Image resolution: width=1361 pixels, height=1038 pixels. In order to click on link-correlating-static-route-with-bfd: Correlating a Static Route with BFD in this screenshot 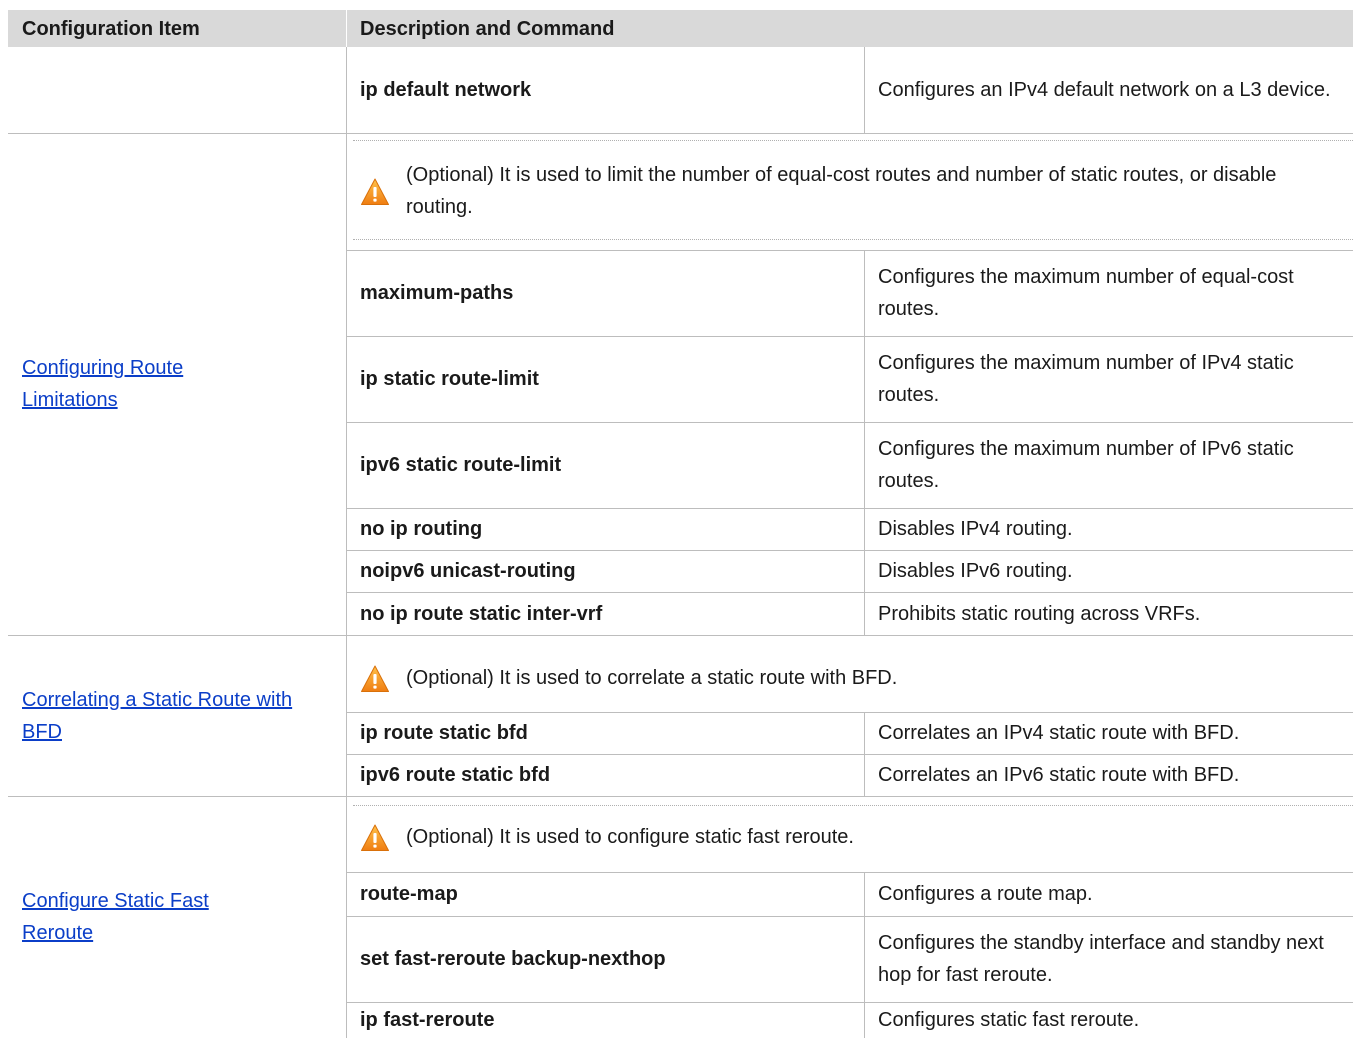, I will do `click(167, 716)`.